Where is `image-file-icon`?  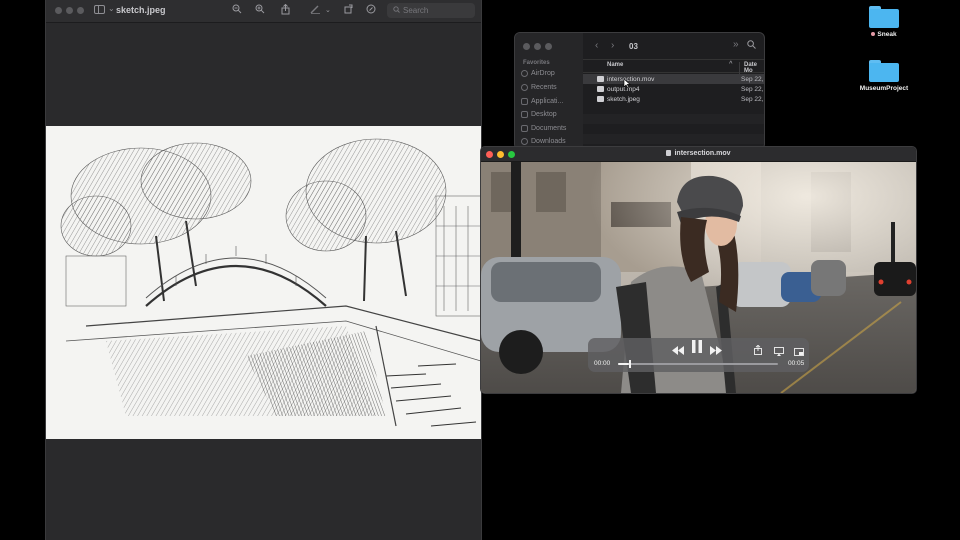
image-file-icon is located at coordinates (600, 99).